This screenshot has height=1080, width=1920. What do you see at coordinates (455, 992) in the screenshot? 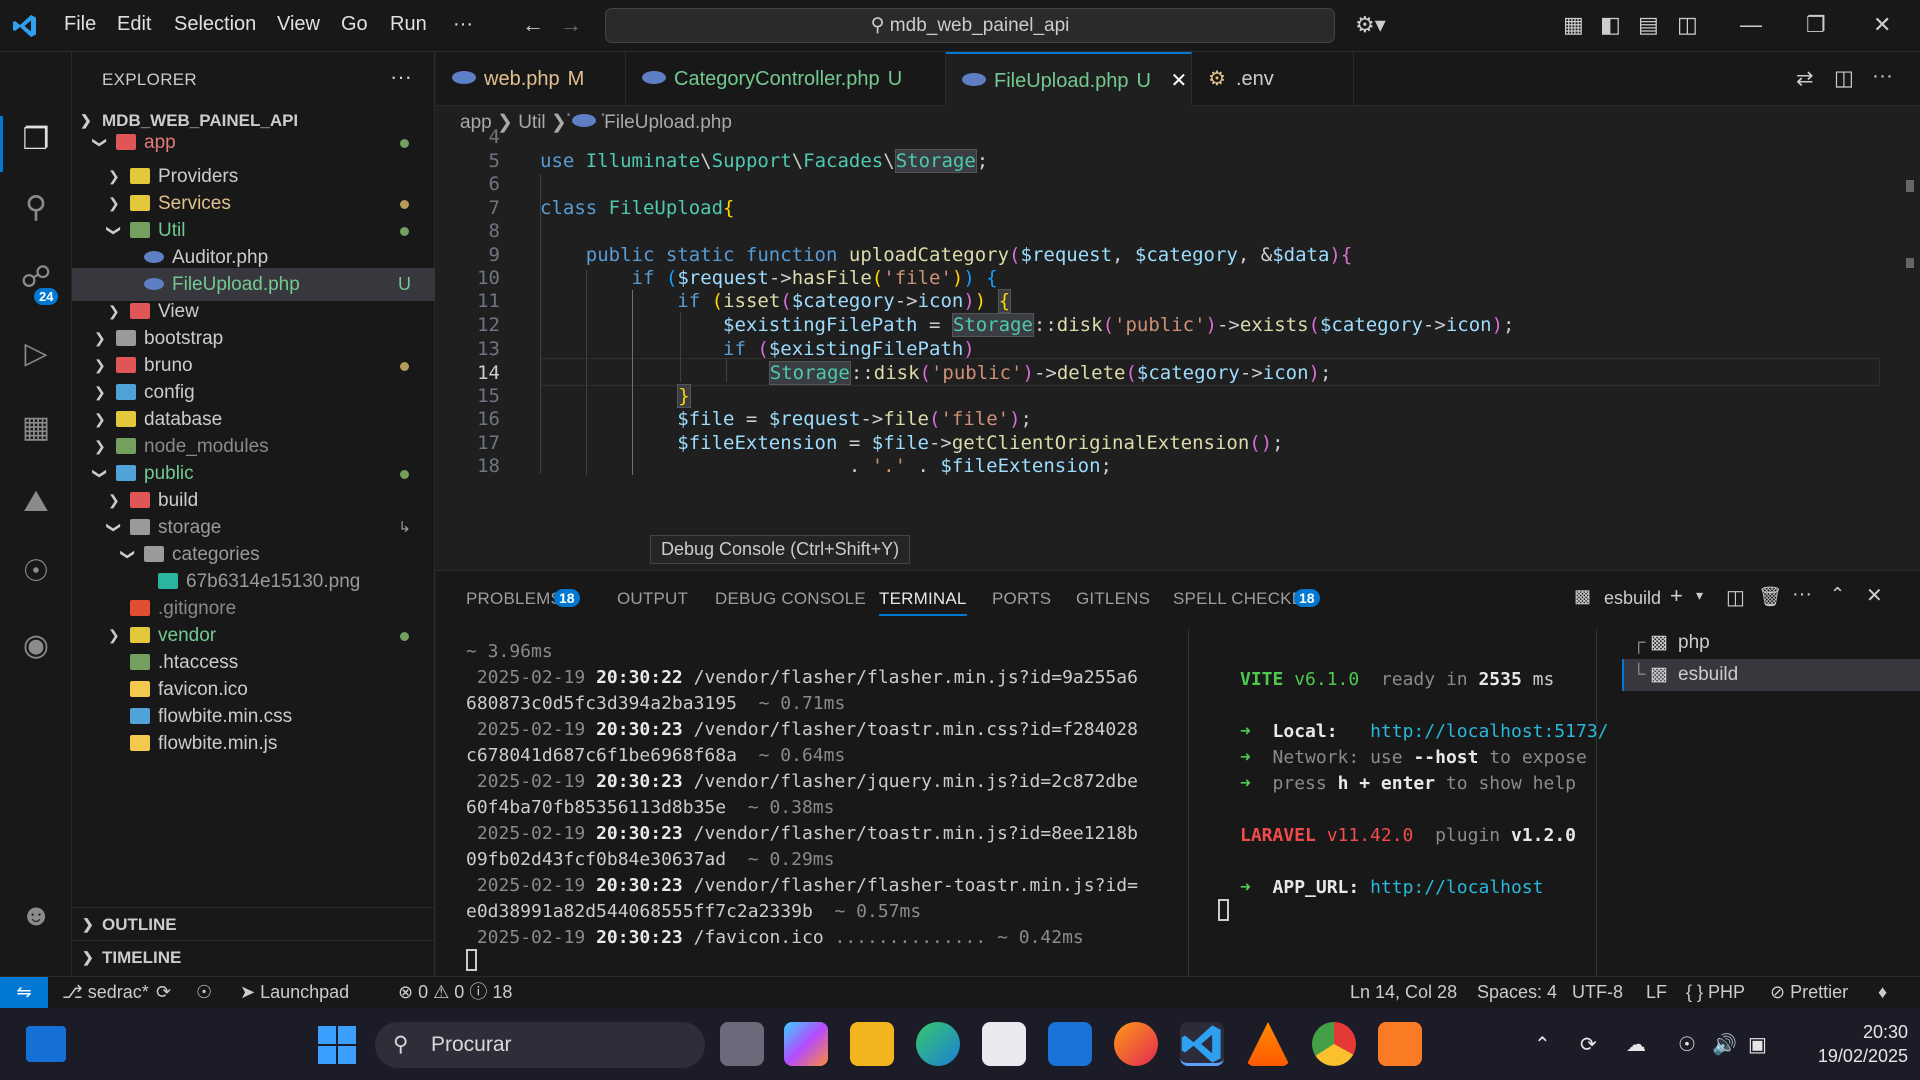
I see `problems-status: ⊗ 0 ⚠ 0 ⓘ 18` at bounding box center [455, 992].